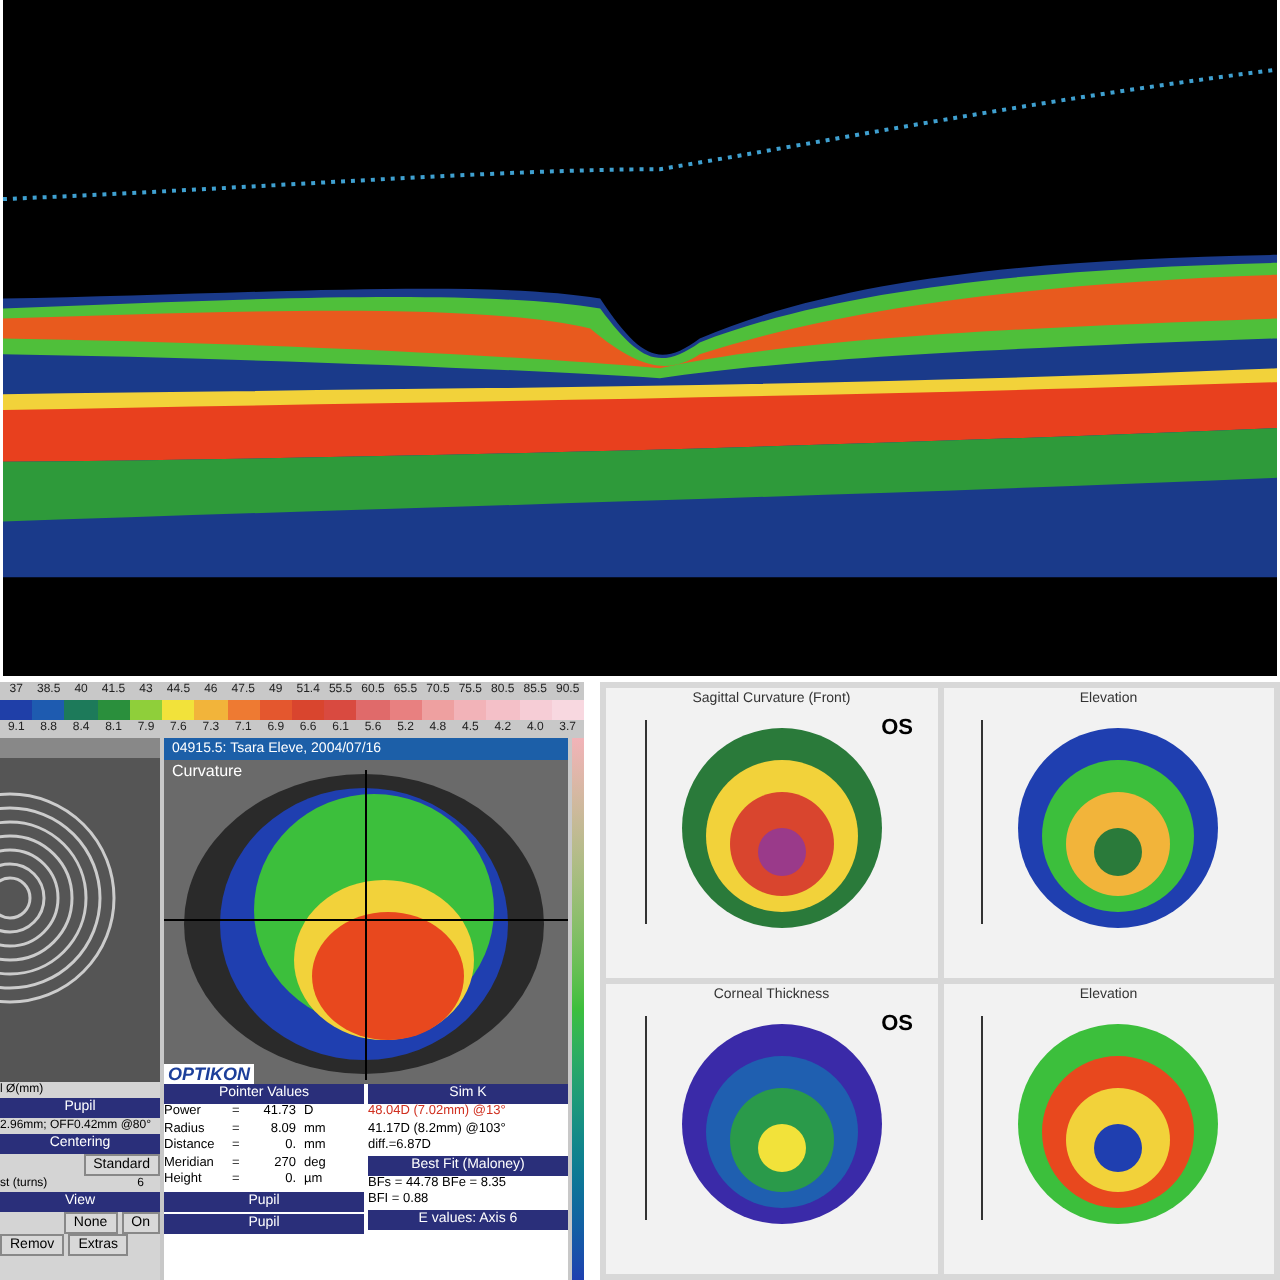 The image size is (1280, 1280). Describe the element at coordinates (207, 772) in the screenshot. I see `map-label: Curvature` at that location.